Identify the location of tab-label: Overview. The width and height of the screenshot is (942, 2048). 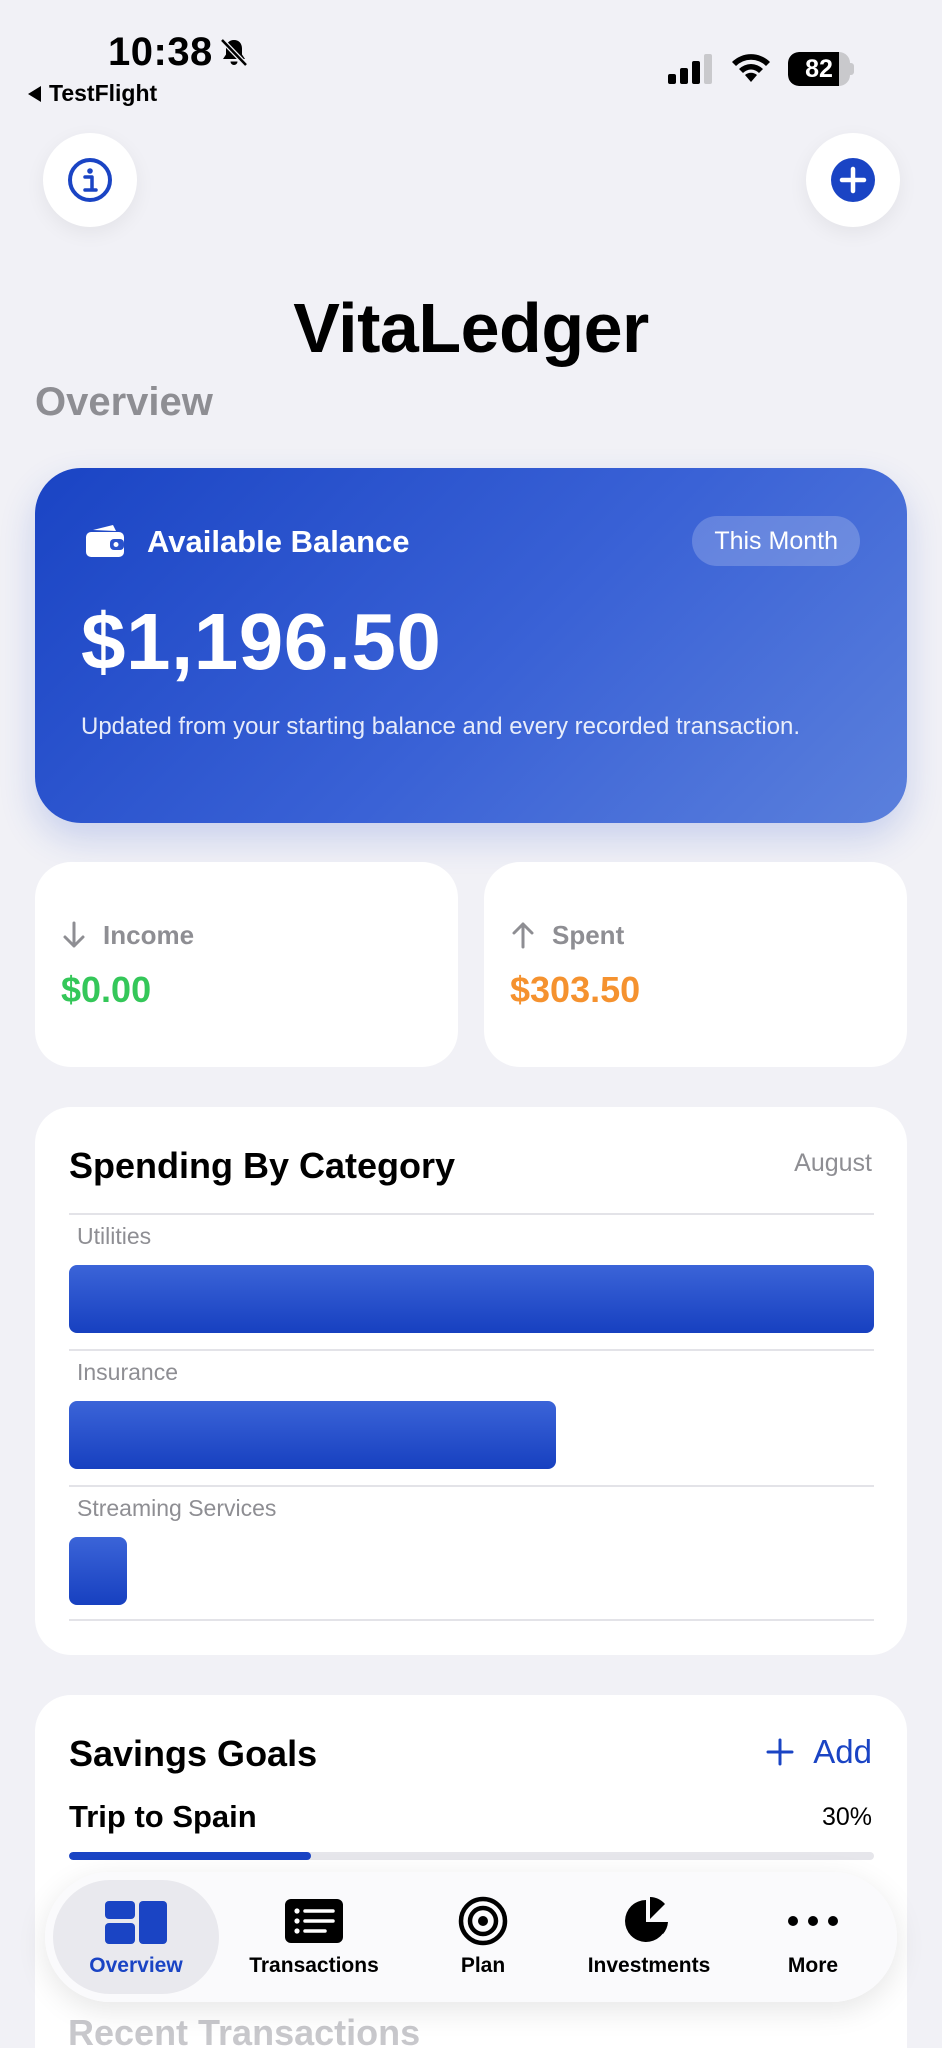
(136, 1965).